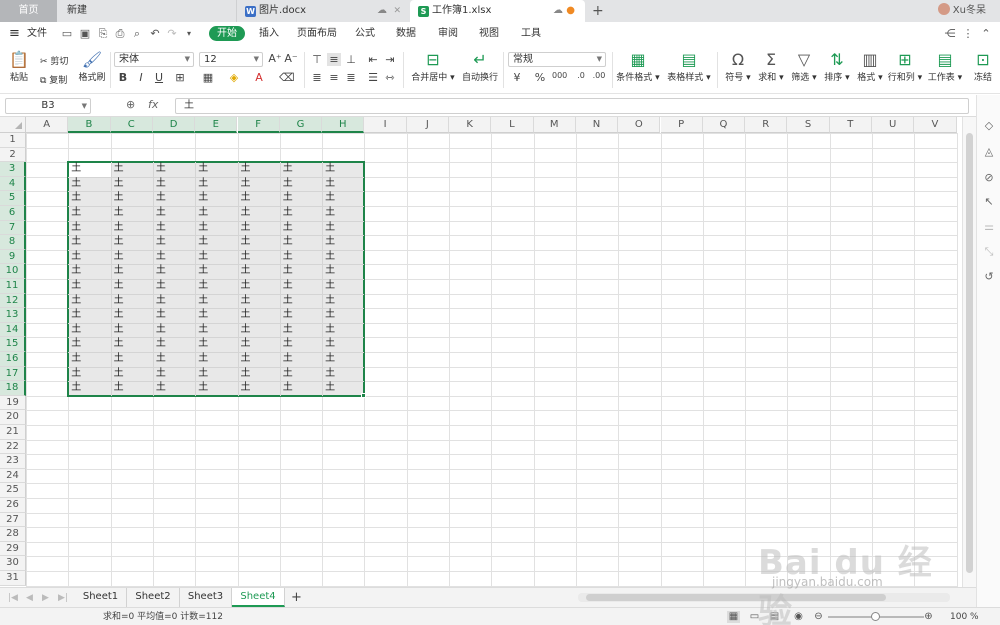  What do you see at coordinates (351, 77) in the screenshot?
I see `align-right-icon: ≣` at bounding box center [351, 77].